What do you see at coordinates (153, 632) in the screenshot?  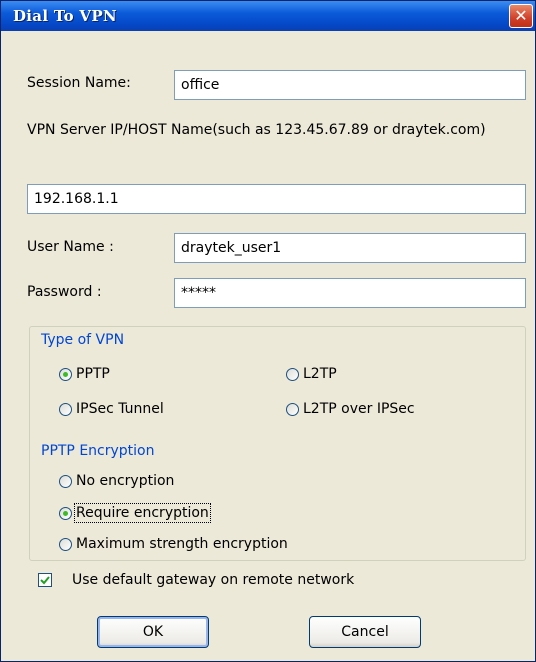 I see `ok-button: OK` at bounding box center [153, 632].